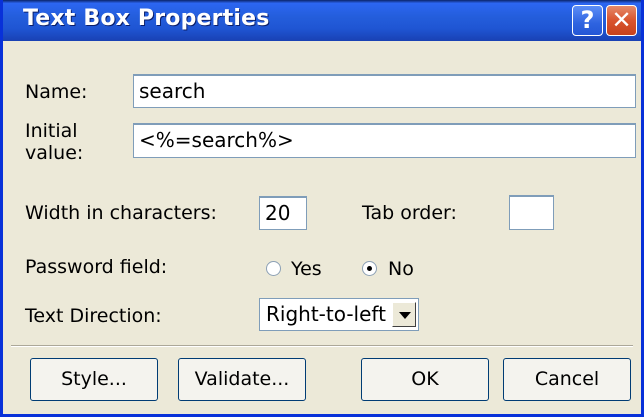 The image size is (644, 417). What do you see at coordinates (93, 316) in the screenshot?
I see `text-direction-label: Text Direction:` at bounding box center [93, 316].